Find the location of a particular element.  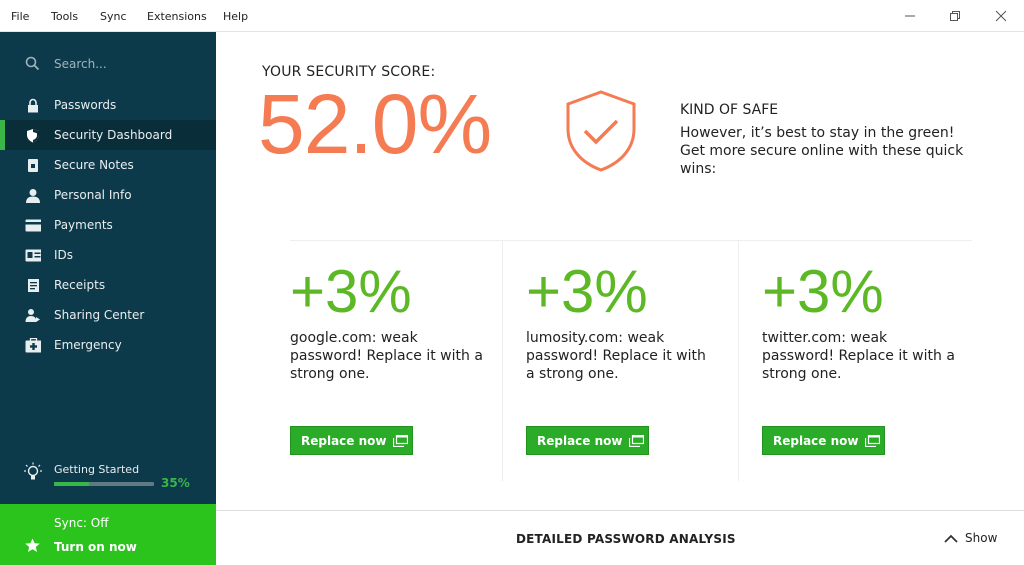

person-icon is located at coordinates (33, 195).